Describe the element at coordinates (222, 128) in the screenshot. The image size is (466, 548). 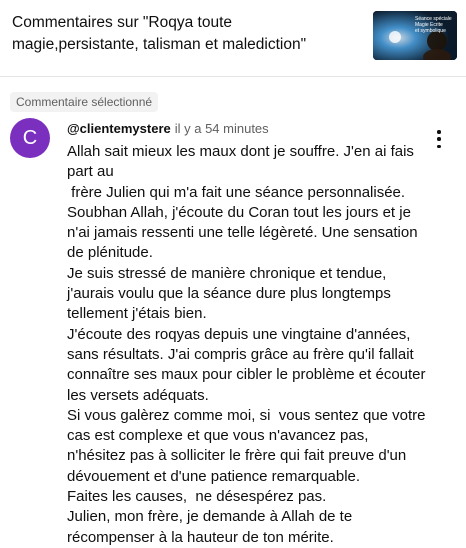
I see `comment-timestamp: il y a 54 minutes` at that location.